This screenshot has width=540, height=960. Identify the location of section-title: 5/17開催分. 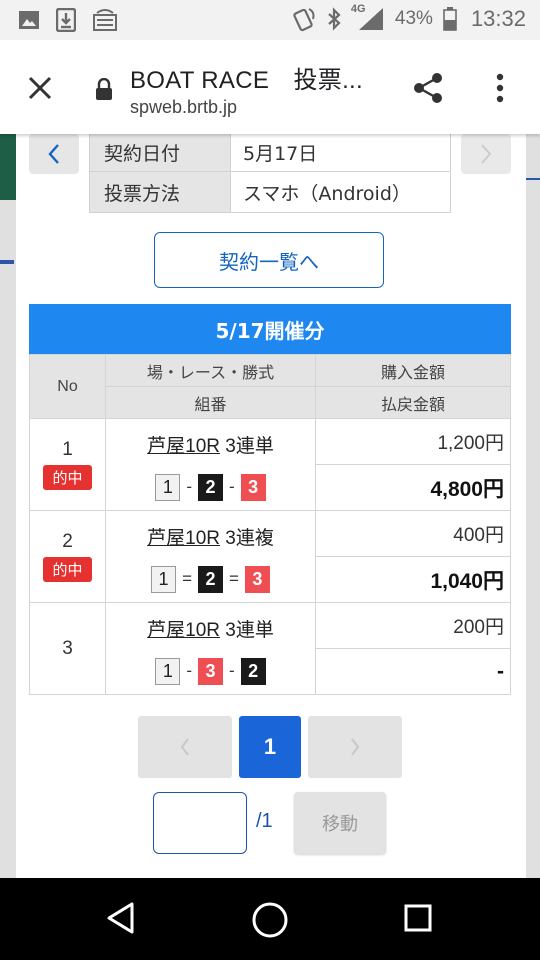
(270, 329).